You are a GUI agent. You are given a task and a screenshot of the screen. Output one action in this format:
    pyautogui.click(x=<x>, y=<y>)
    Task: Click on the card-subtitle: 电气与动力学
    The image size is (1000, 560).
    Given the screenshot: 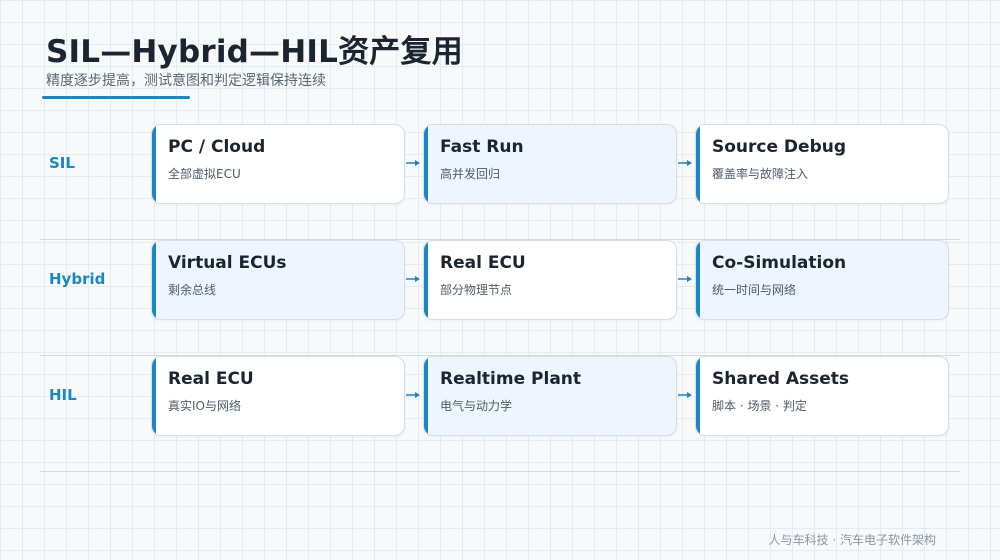 What is the action you would take?
    pyautogui.click(x=476, y=406)
    